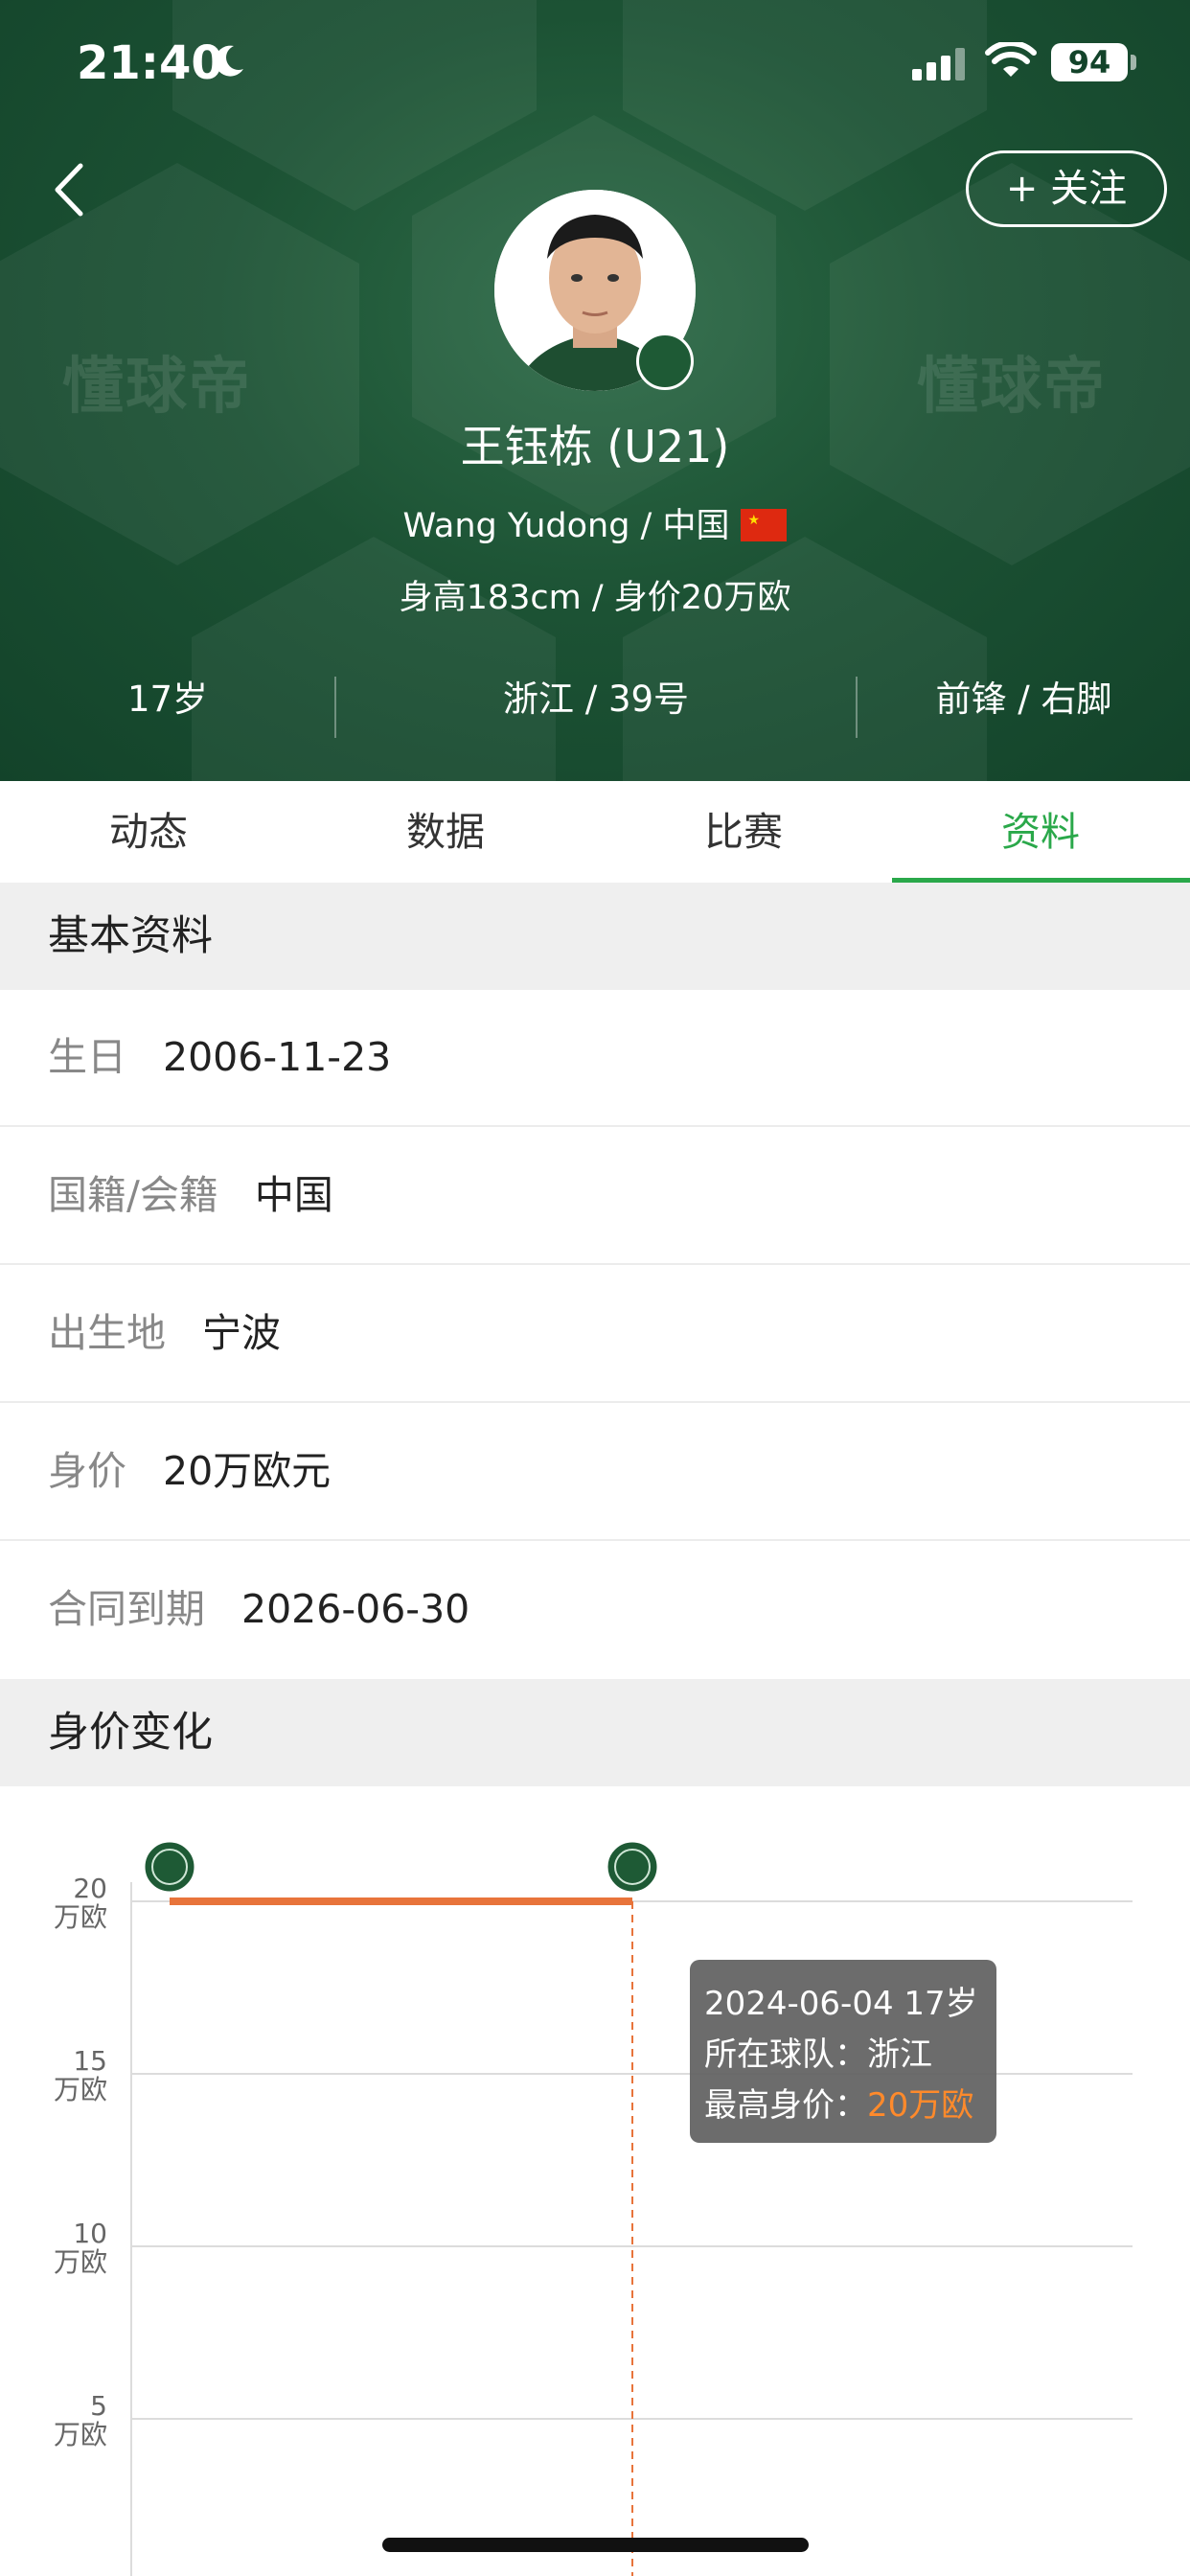 This screenshot has height=2576, width=1190. Describe the element at coordinates (99, 2406) in the screenshot. I see `y-tick-label: 5` at that location.